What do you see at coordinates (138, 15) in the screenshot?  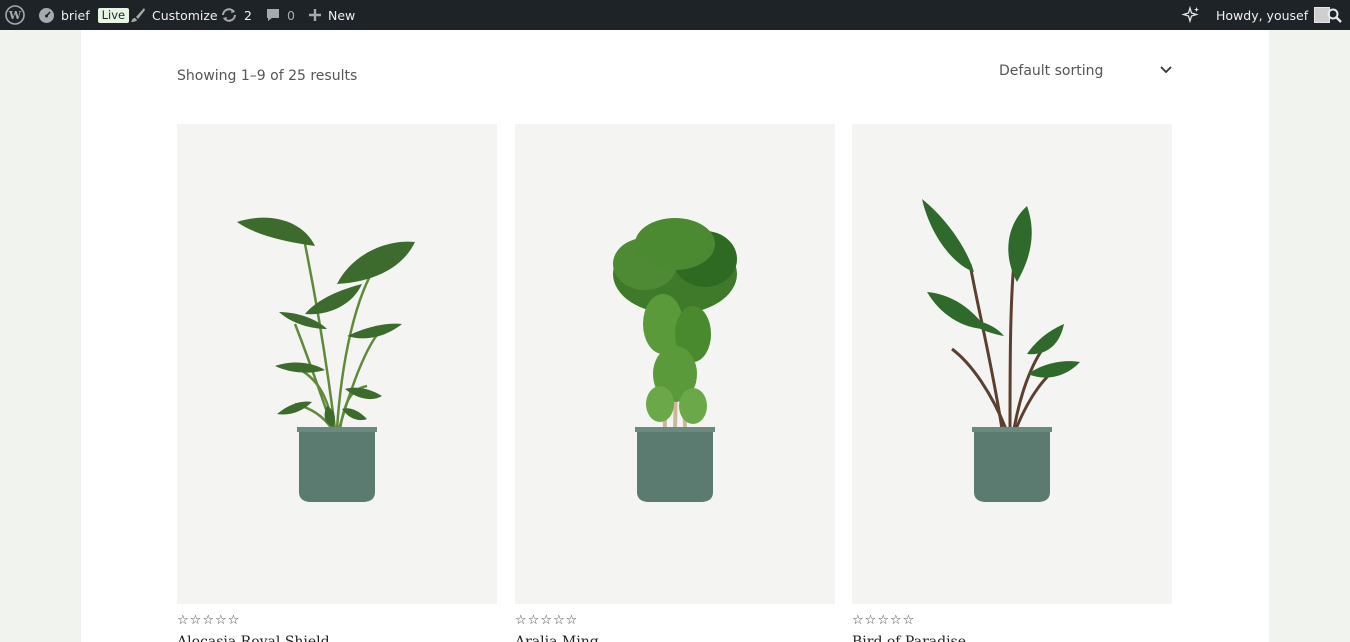 I see `paintbrush-icon` at bounding box center [138, 15].